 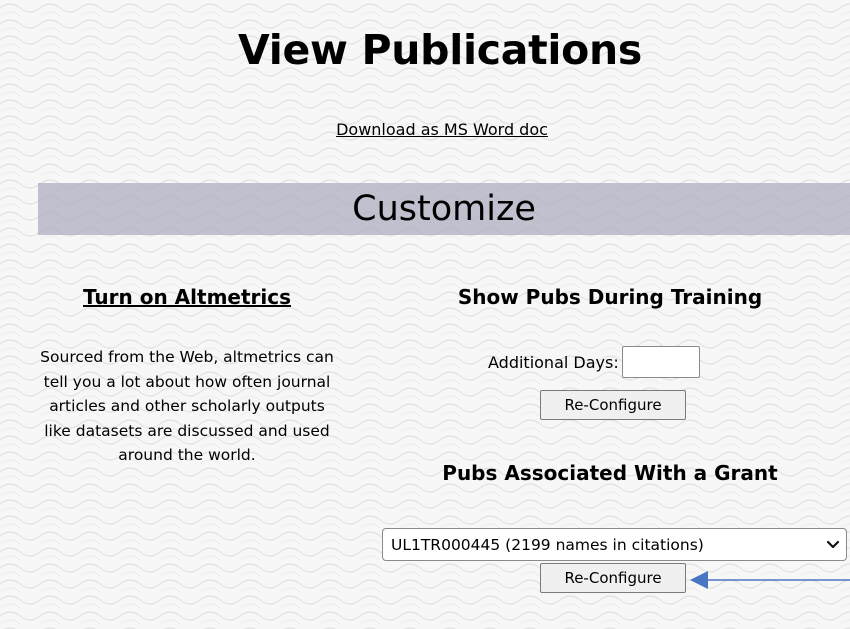 I want to click on additional-days-input, so click(x=660, y=362).